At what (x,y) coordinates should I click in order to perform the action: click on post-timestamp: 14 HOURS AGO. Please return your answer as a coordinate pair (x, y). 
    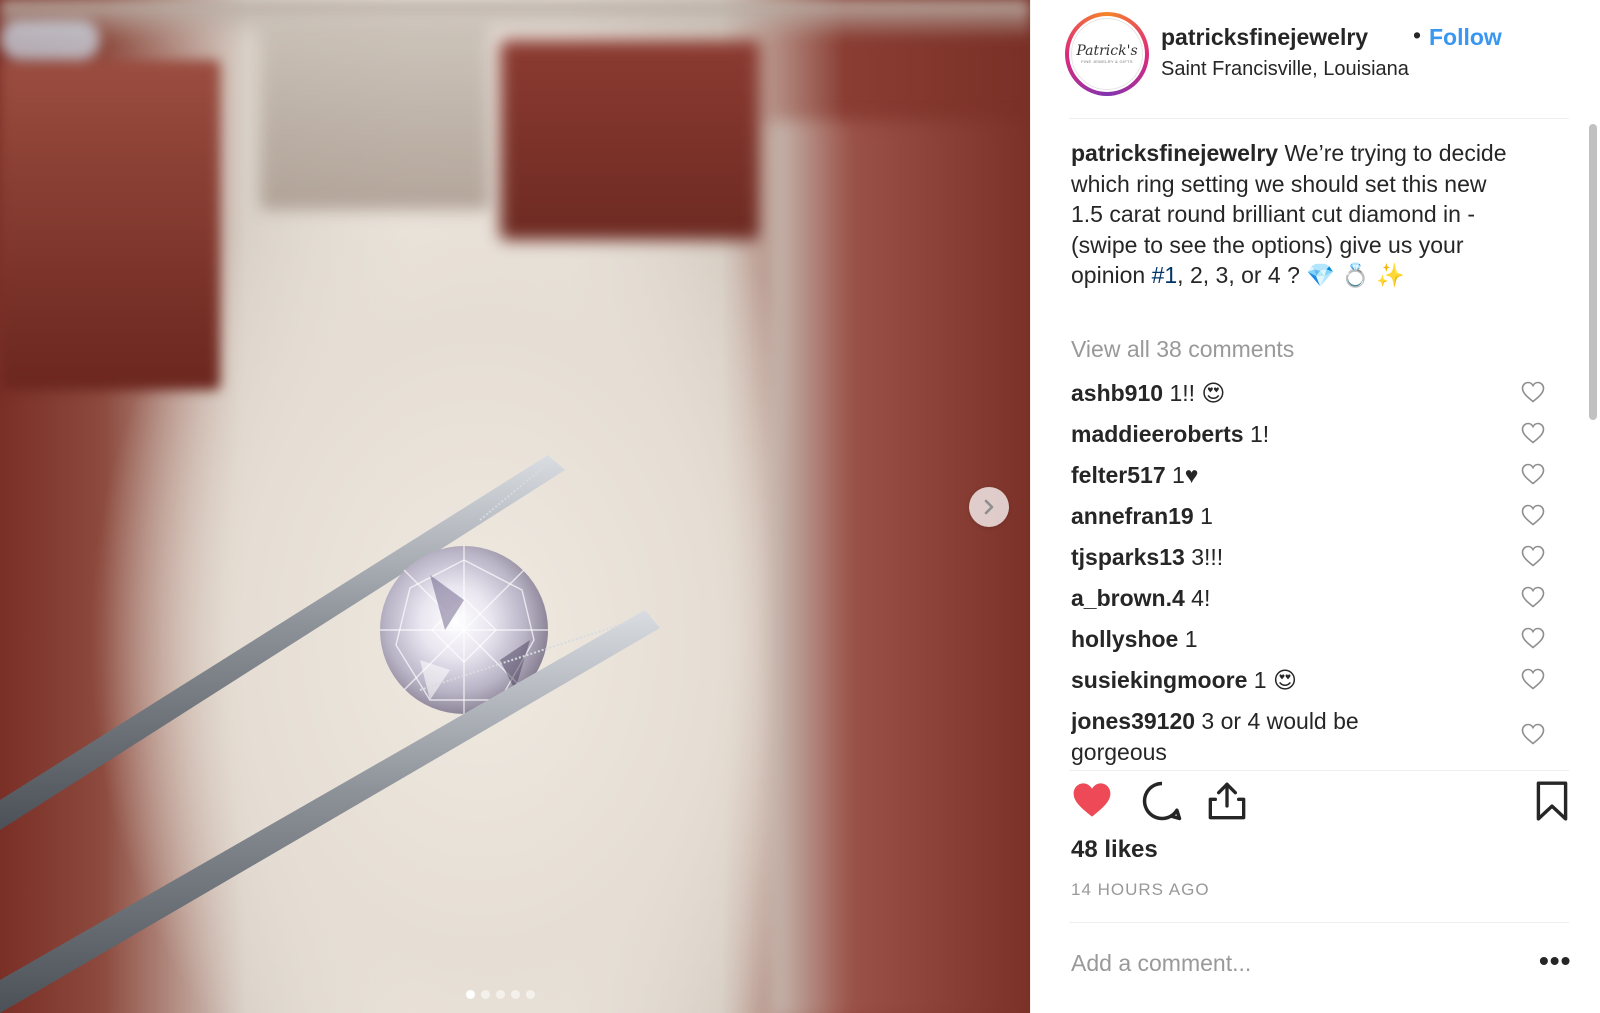
    Looking at the image, I should click on (1140, 890).